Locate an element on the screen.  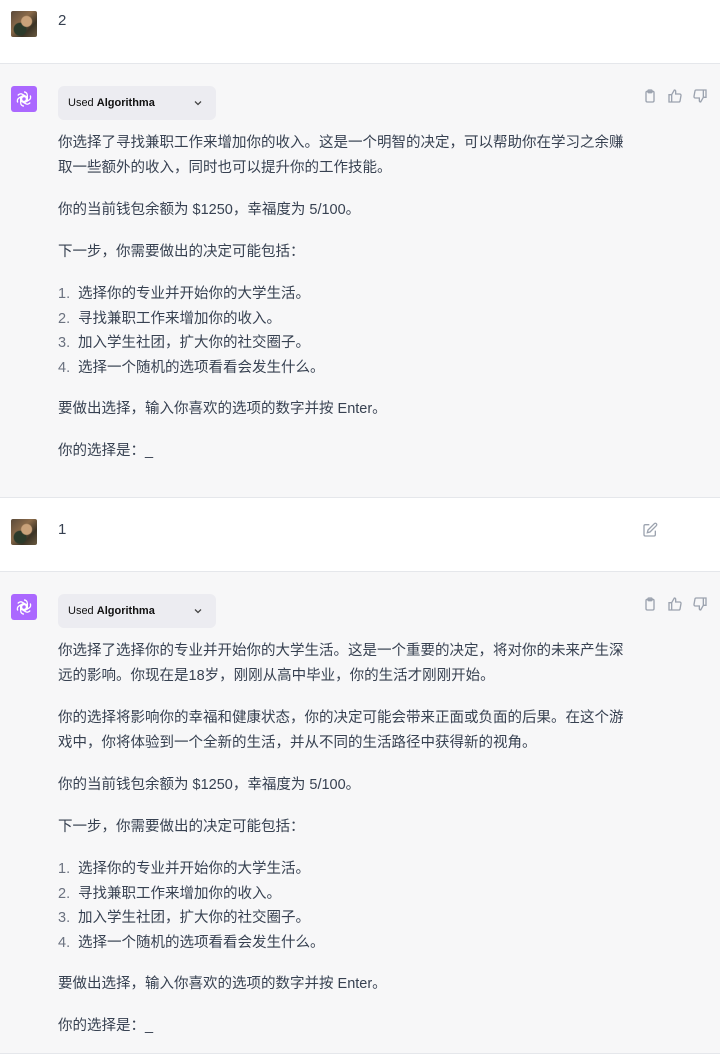
edit-icon is located at coordinates (650, 530).